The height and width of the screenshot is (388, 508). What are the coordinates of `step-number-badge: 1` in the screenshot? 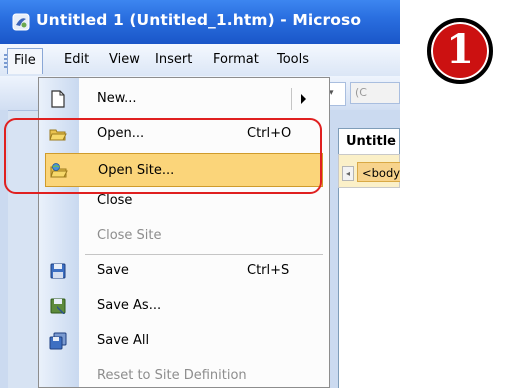 It's located at (460, 51).